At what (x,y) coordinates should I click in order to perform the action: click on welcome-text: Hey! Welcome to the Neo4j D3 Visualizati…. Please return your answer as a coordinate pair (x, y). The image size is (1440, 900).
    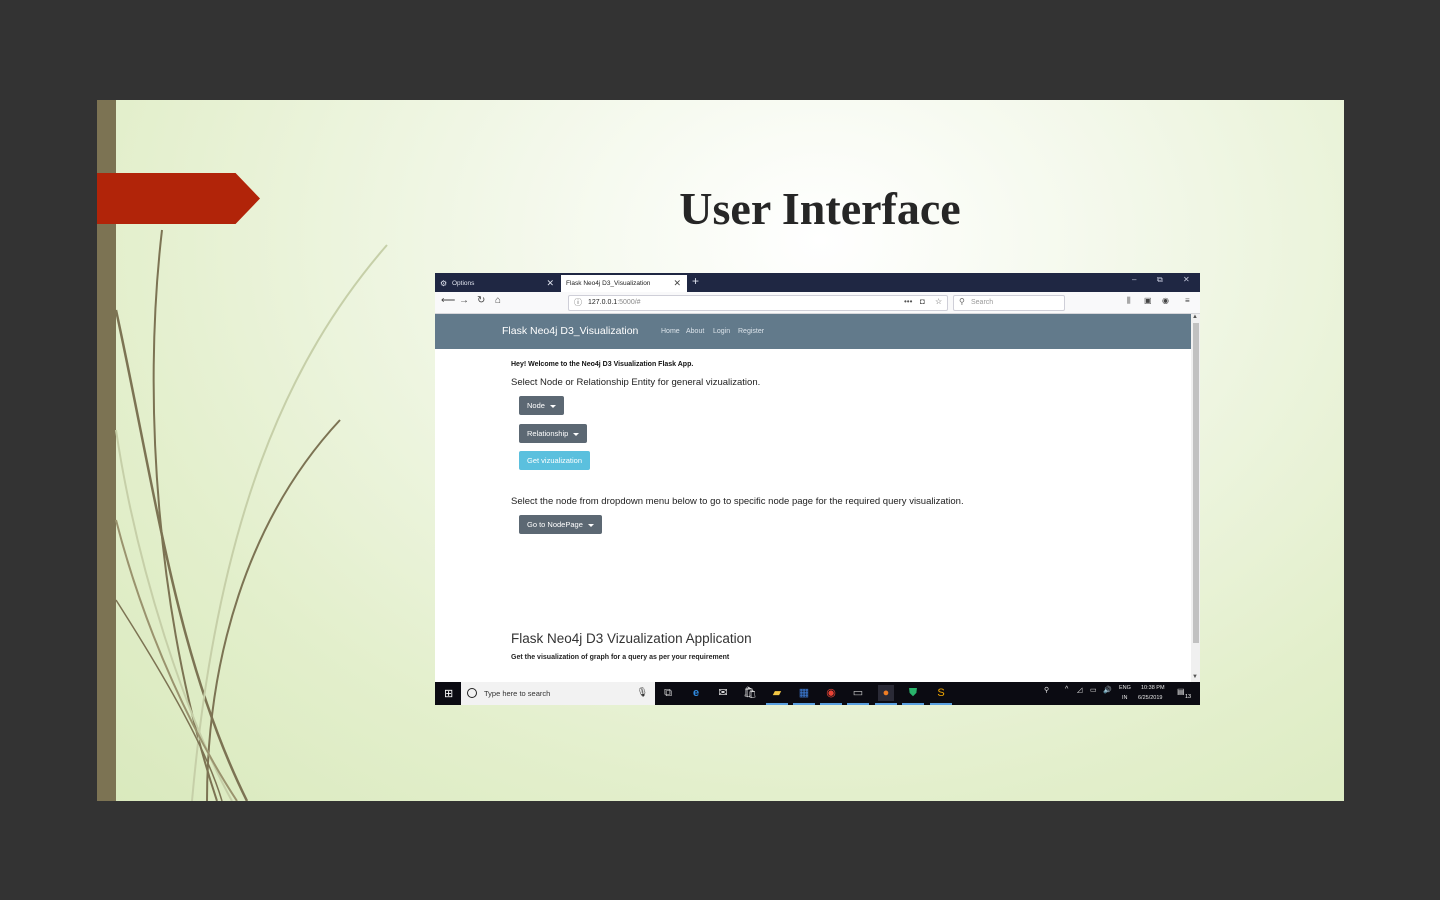
    Looking at the image, I should click on (602, 364).